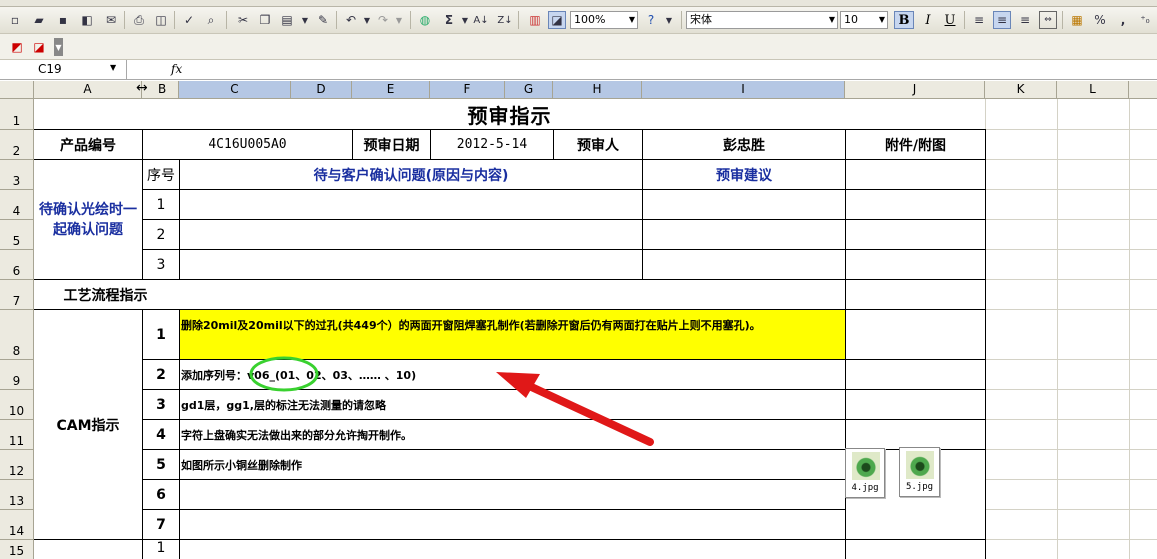  What do you see at coordinates (587, 413) in the screenshot?
I see `red-arrow-shaft` at bounding box center [587, 413].